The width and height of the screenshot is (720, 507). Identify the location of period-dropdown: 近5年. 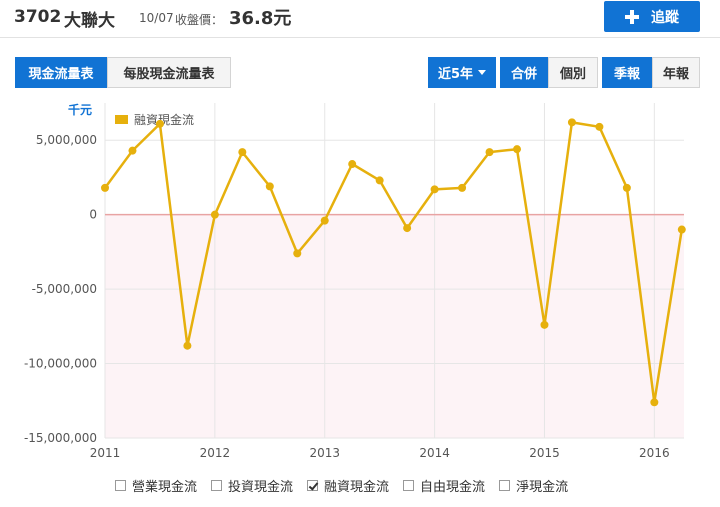
(462, 72).